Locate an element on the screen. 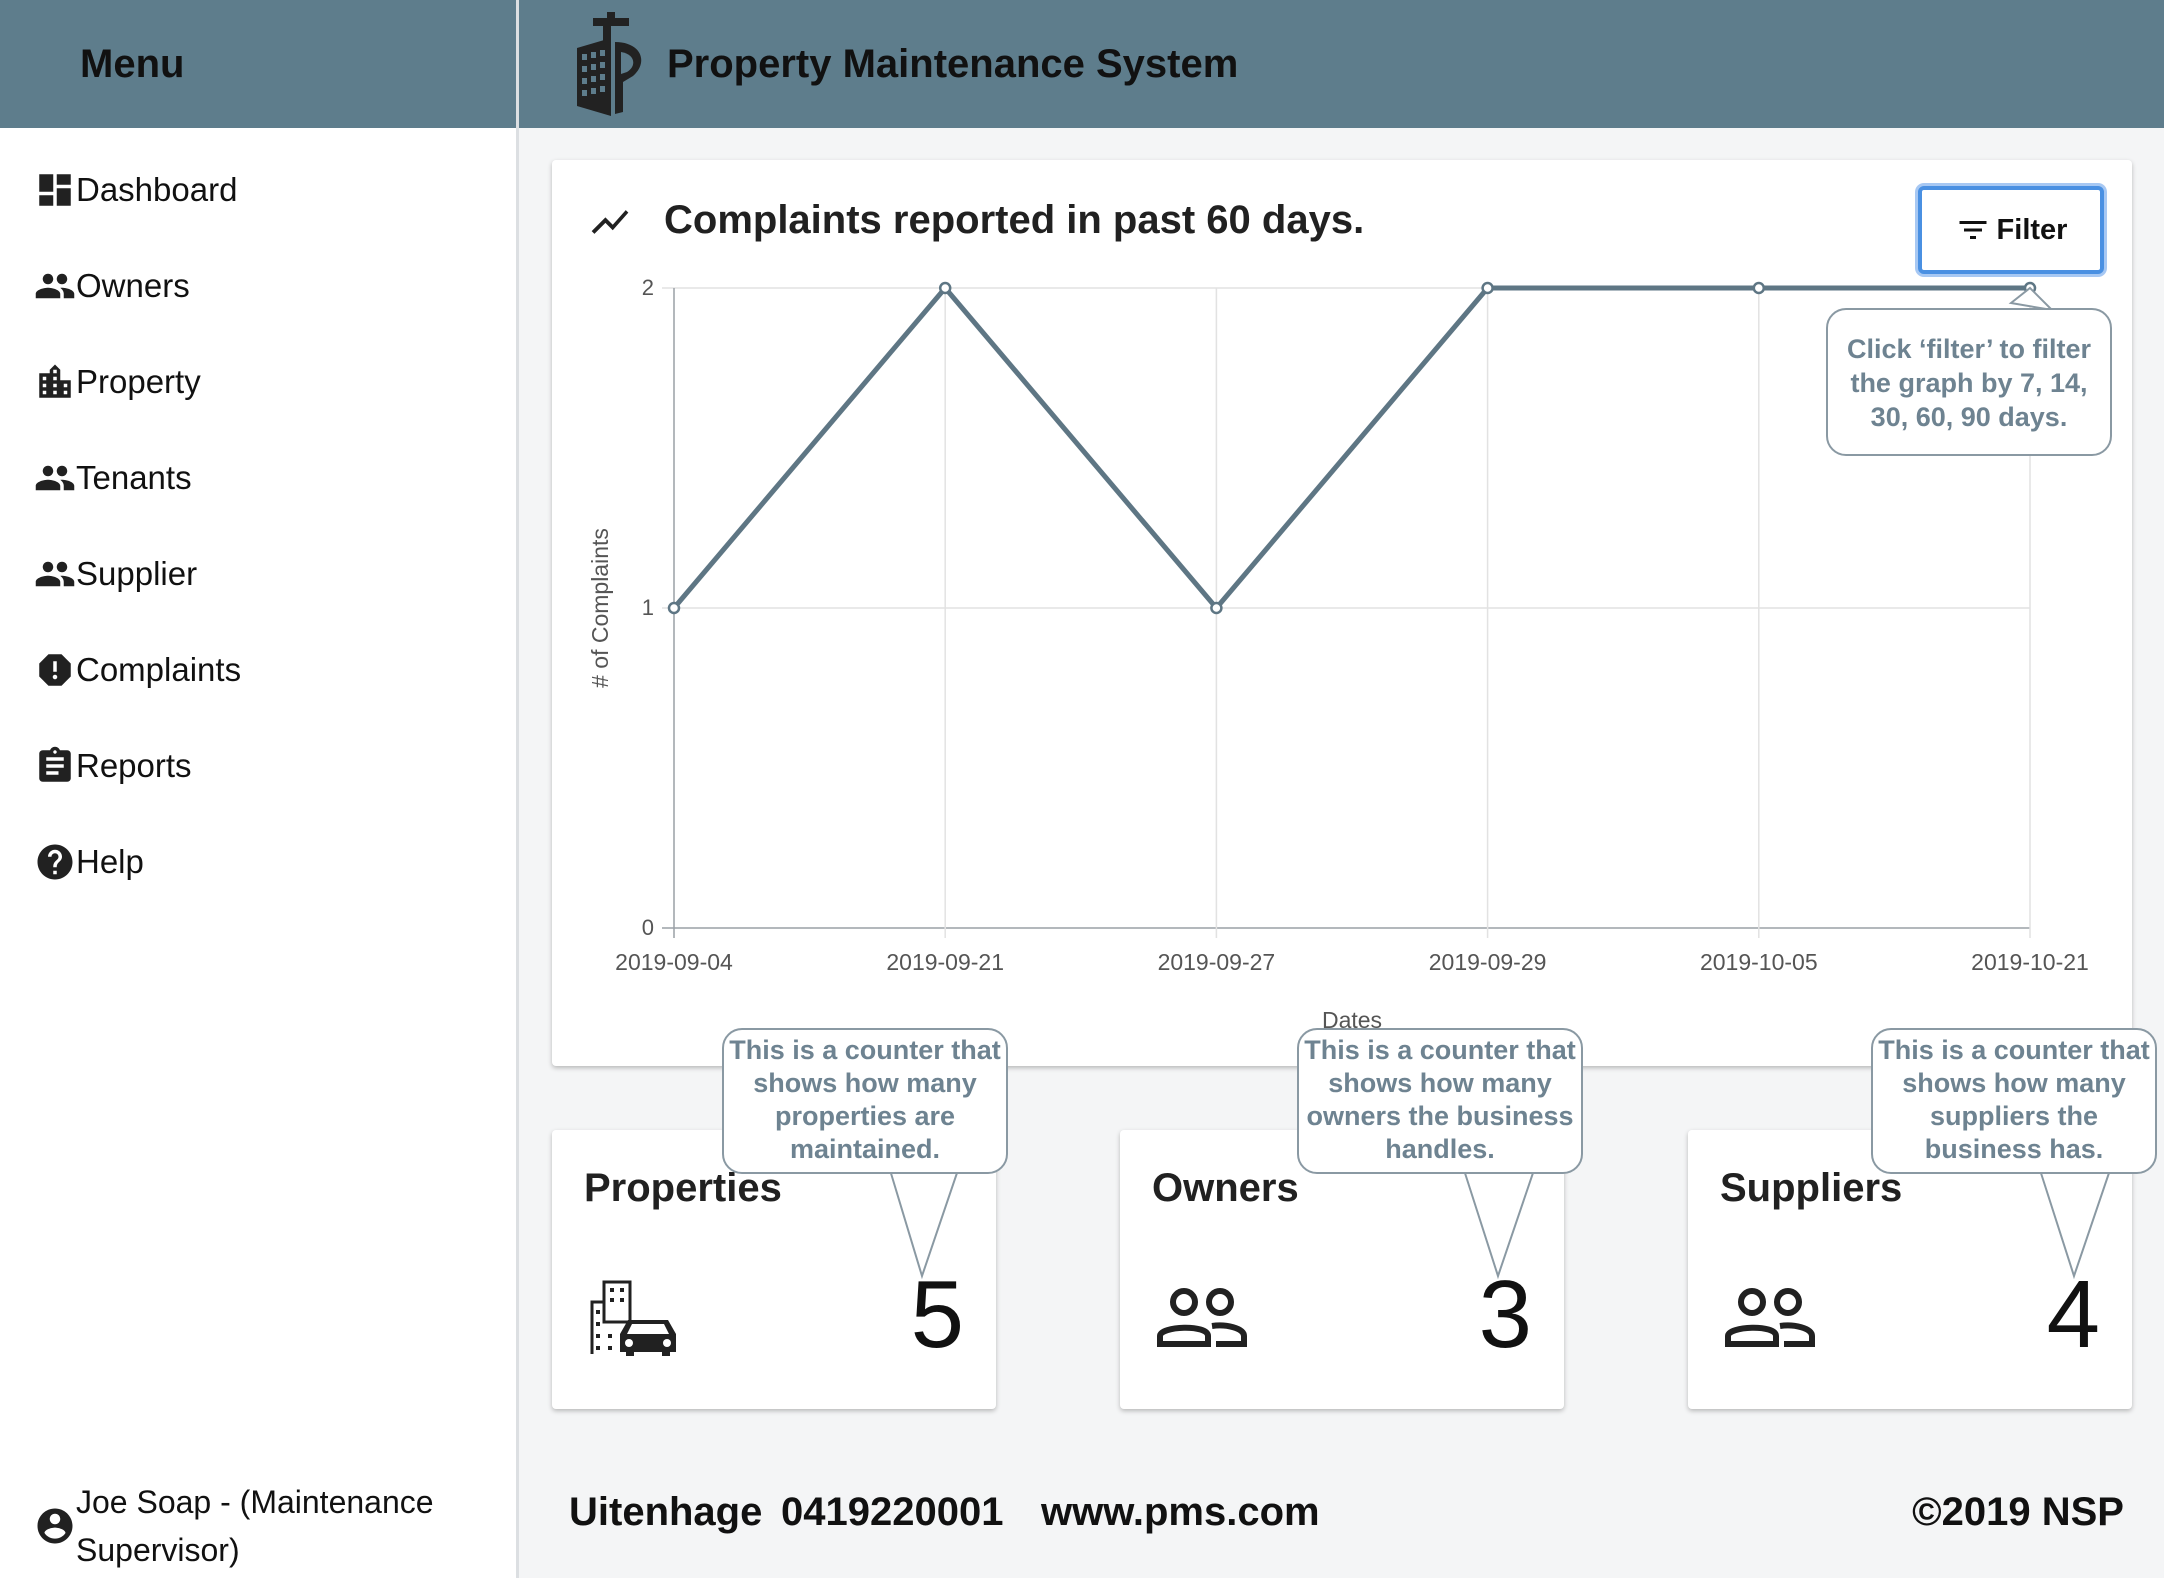  sidebar-item-label: Complaints is located at coordinates (159, 669).